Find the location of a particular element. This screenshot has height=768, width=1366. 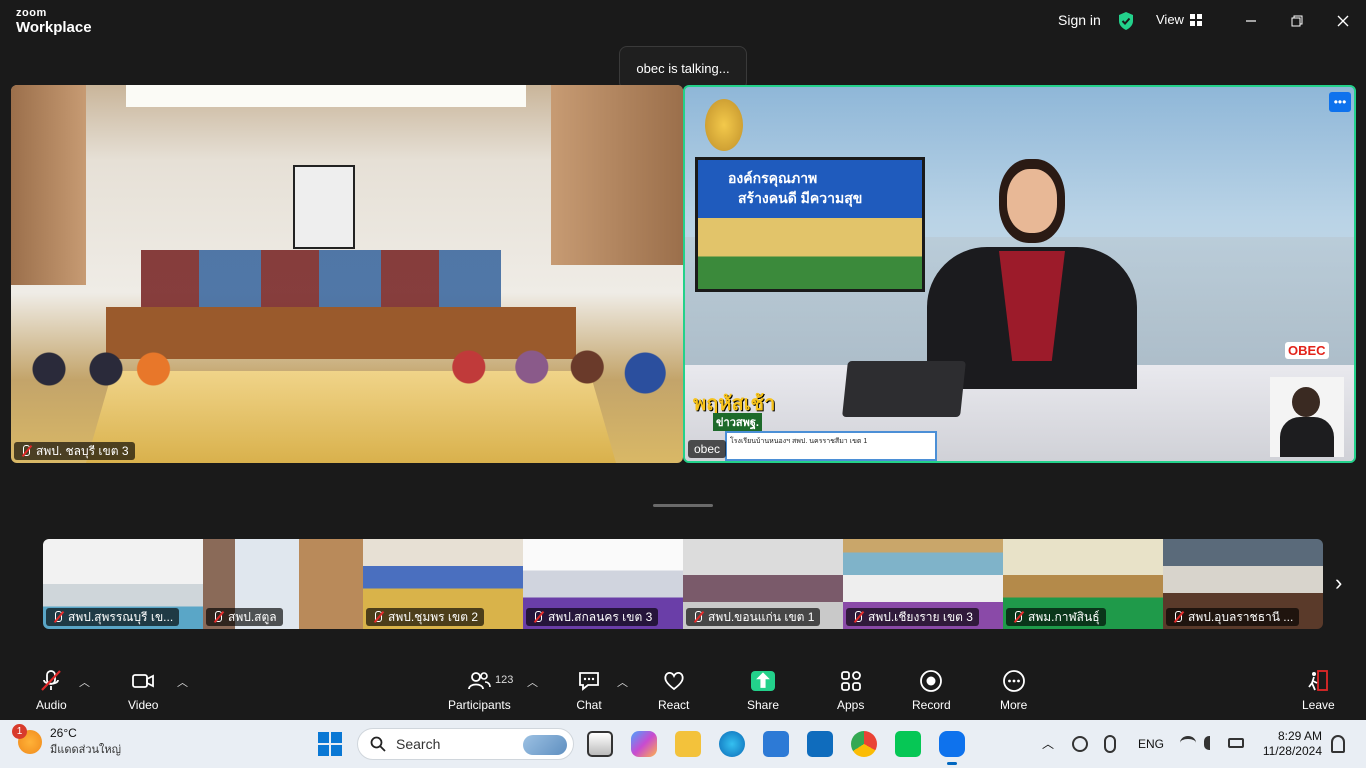

wall-posters is located at coordinates (321, 279).